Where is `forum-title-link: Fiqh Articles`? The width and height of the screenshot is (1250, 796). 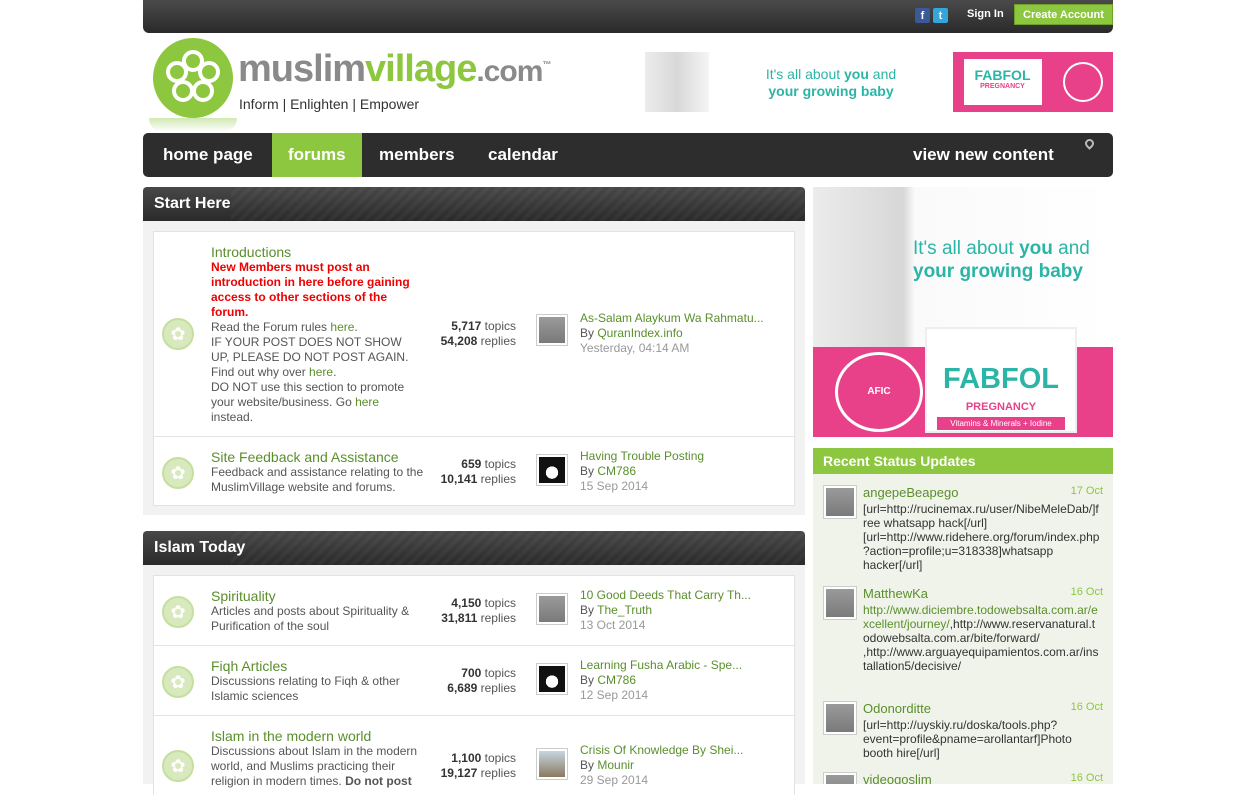
forum-title-link: Fiqh Articles is located at coordinates (317, 666).